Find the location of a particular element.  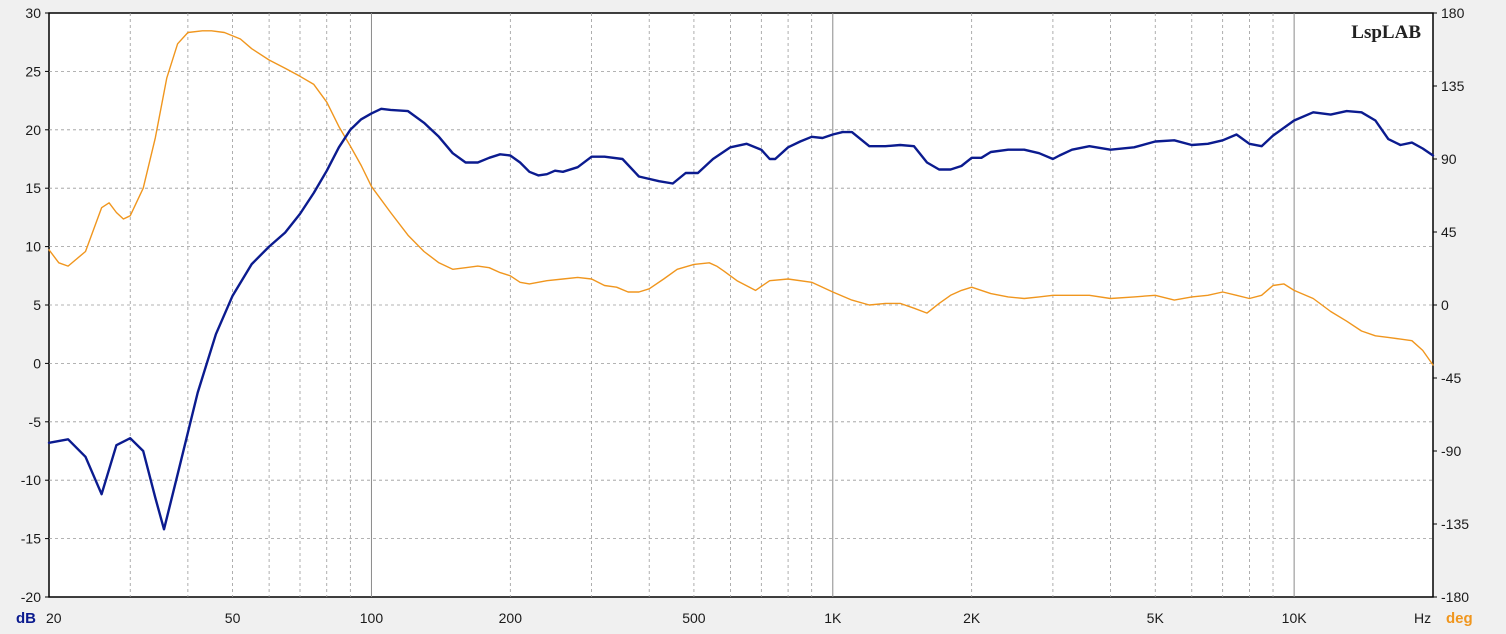

y-right-tick-label: -180 is located at coordinates (1455, 597).